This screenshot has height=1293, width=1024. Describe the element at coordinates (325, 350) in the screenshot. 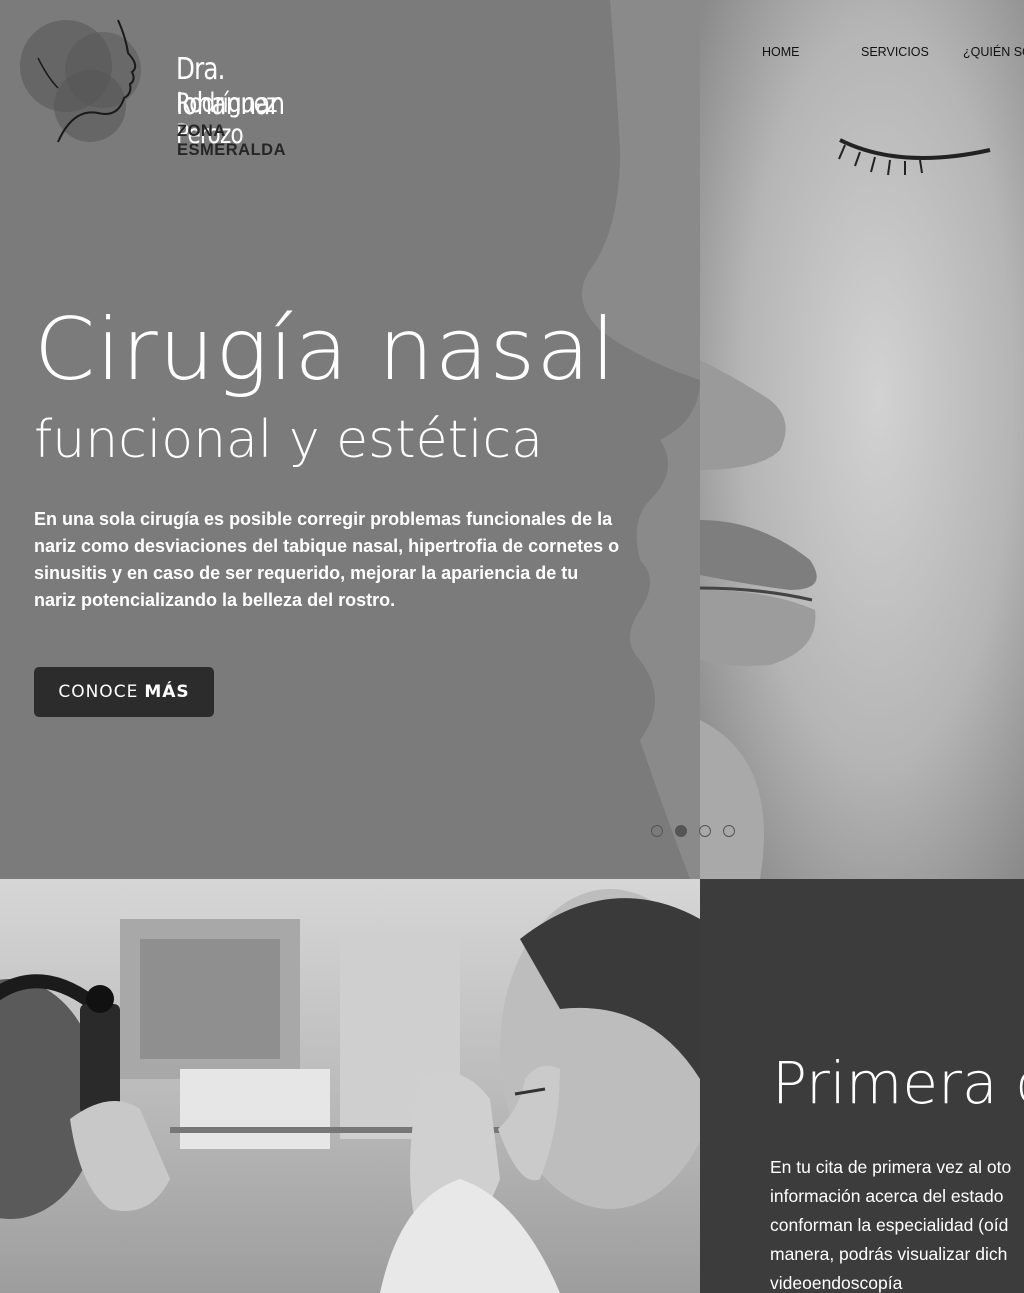

I see `hero-title: Cirugía nasal` at that location.